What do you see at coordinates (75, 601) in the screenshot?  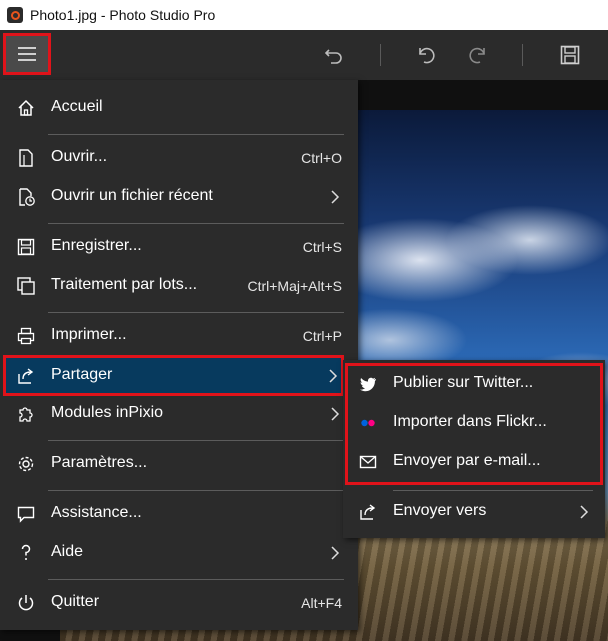 I see `menu-item-label: Quitter` at bounding box center [75, 601].